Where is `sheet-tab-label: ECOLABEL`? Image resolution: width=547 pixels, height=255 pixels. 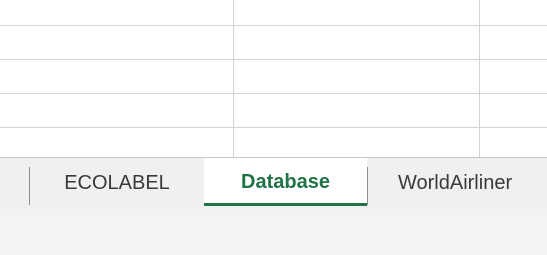 sheet-tab-label: ECOLABEL is located at coordinates (117, 182).